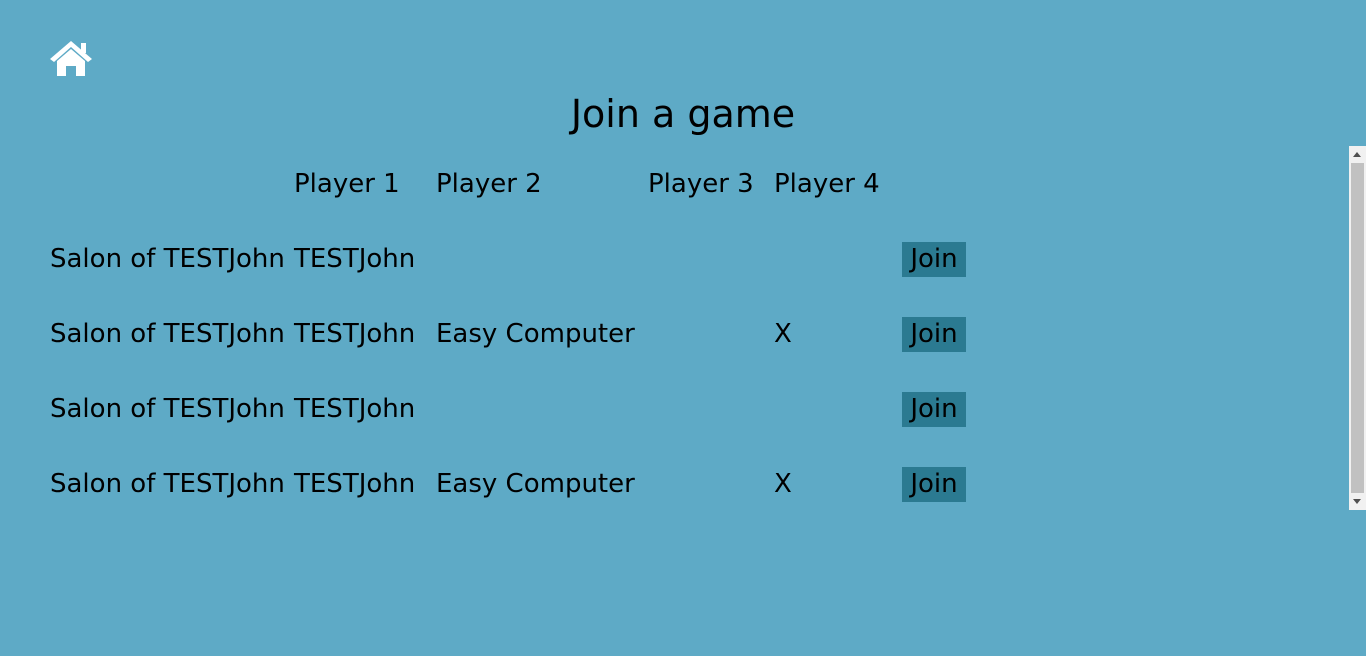 The height and width of the screenshot is (656, 1366). Describe the element at coordinates (827, 184) in the screenshot. I see `column-header-player-4: Player 4` at that location.